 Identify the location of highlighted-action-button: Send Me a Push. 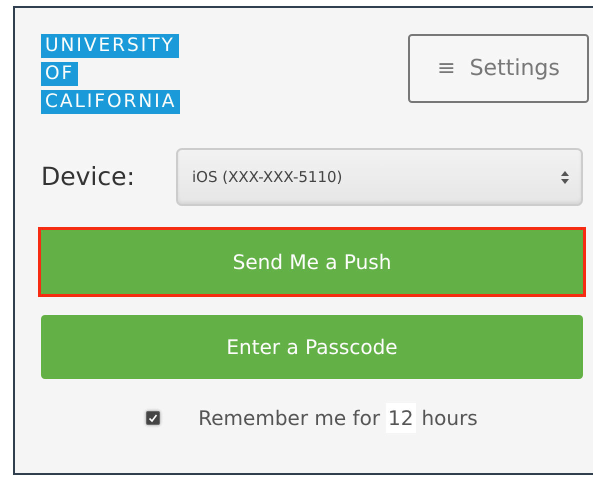
(312, 262).